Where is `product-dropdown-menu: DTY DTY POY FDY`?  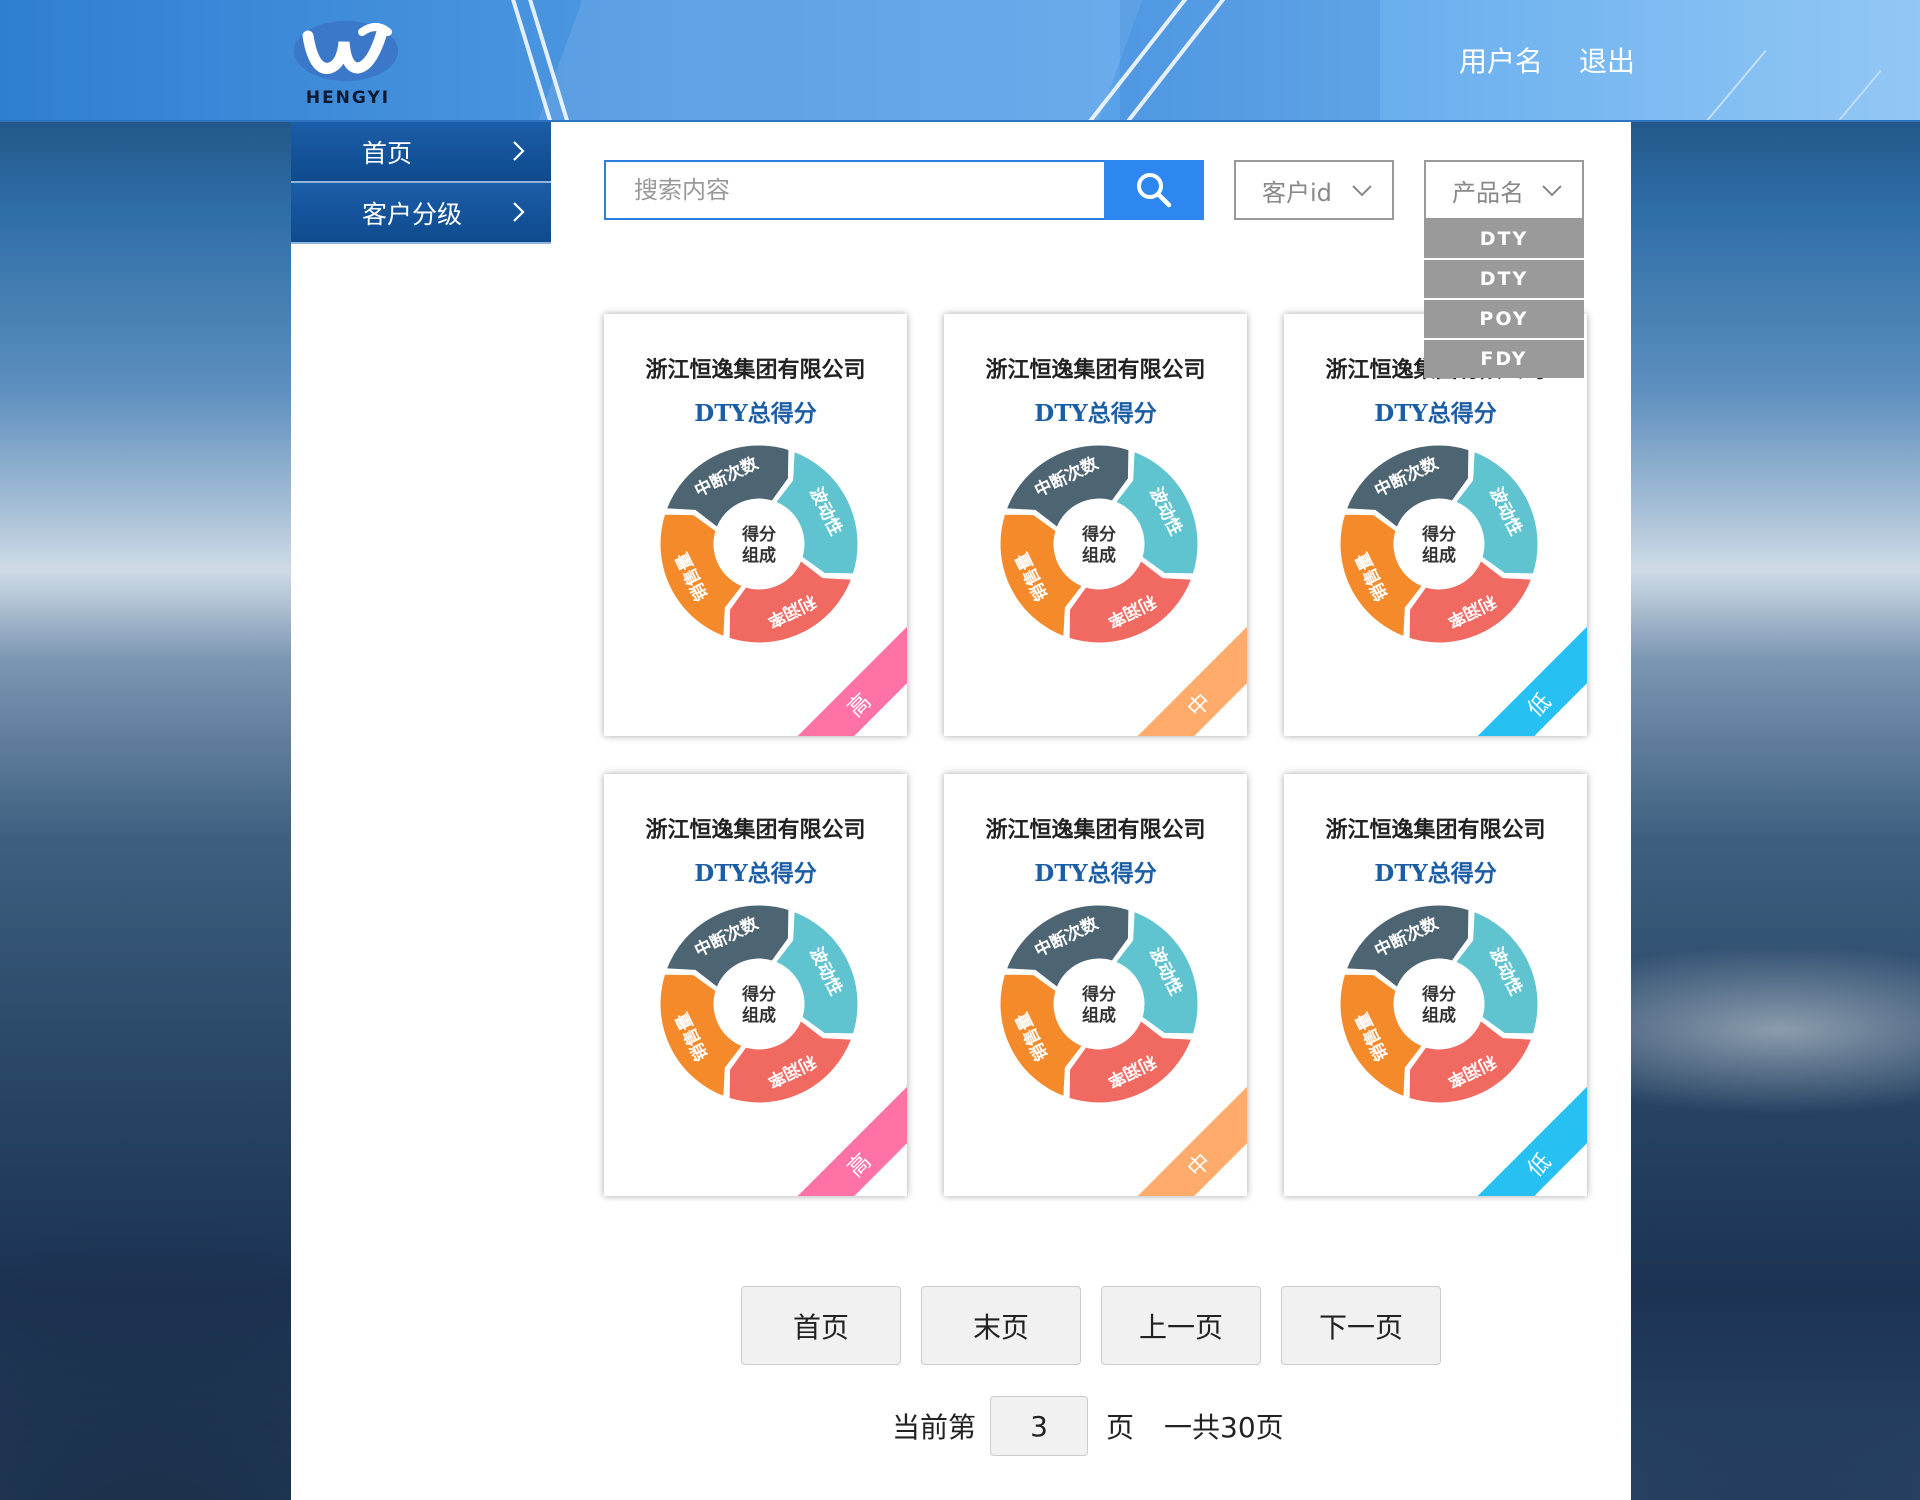
product-dropdown-menu: DTY DTY POY FDY is located at coordinates (1504, 300).